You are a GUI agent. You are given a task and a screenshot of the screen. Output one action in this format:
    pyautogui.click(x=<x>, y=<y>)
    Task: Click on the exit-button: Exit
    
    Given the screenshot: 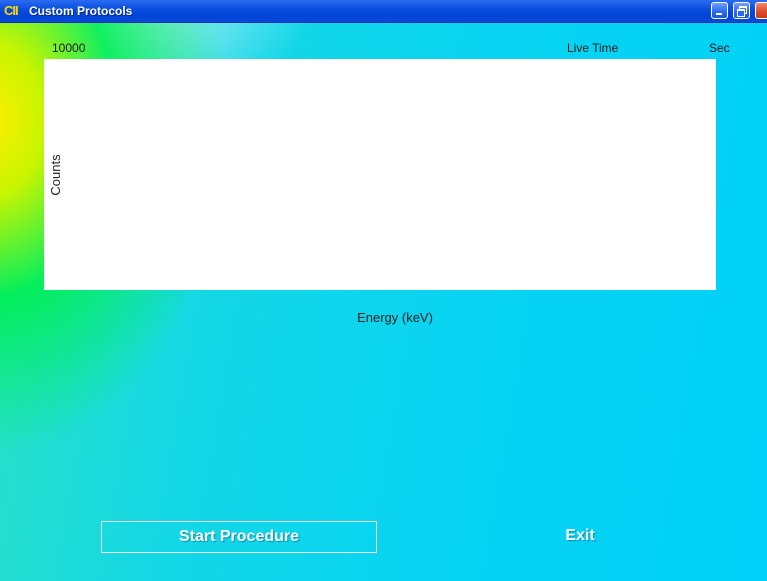 What is the action you would take?
    pyautogui.click(x=580, y=537)
    